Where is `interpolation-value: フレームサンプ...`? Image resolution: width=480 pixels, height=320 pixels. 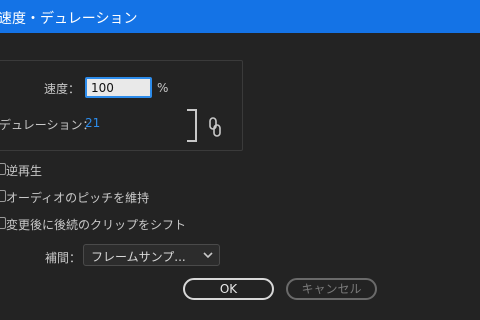 interpolation-value: フレームサンプ... is located at coordinates (138, 257).